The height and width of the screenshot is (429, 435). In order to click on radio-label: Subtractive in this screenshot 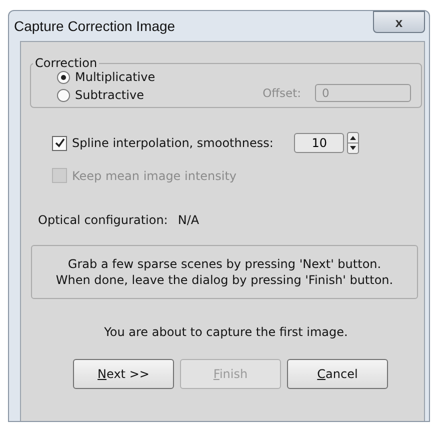, I will do `click(109, 95)`.